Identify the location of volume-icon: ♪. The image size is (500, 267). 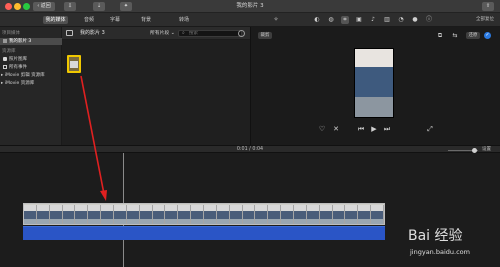
(373, 20).